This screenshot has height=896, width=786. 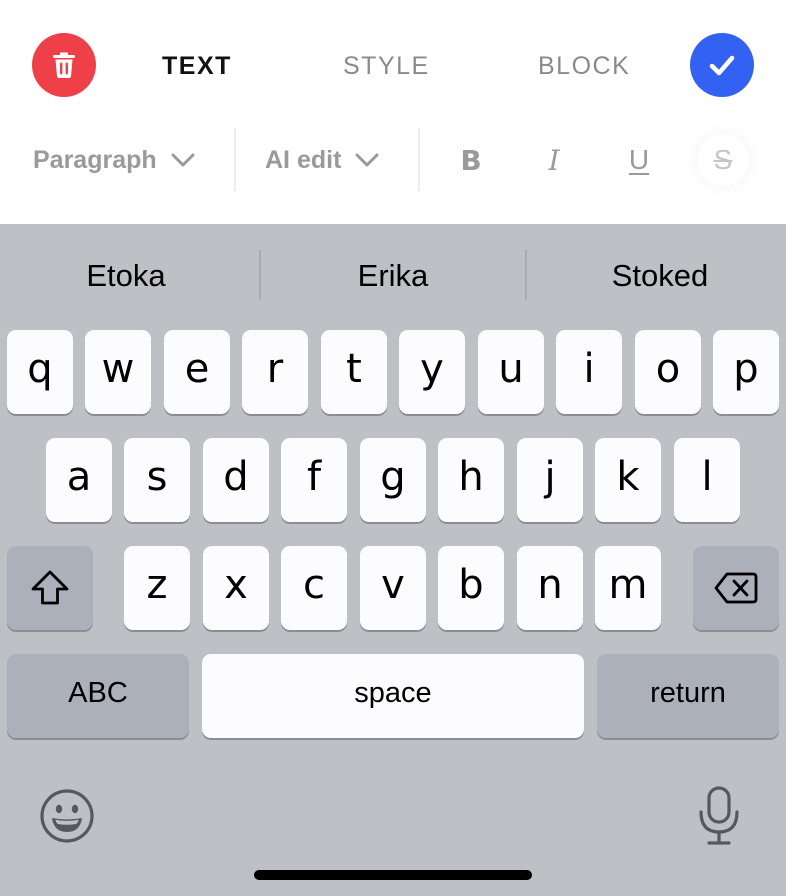 I want to click on backspace-icon, so click(x=736, y=588).